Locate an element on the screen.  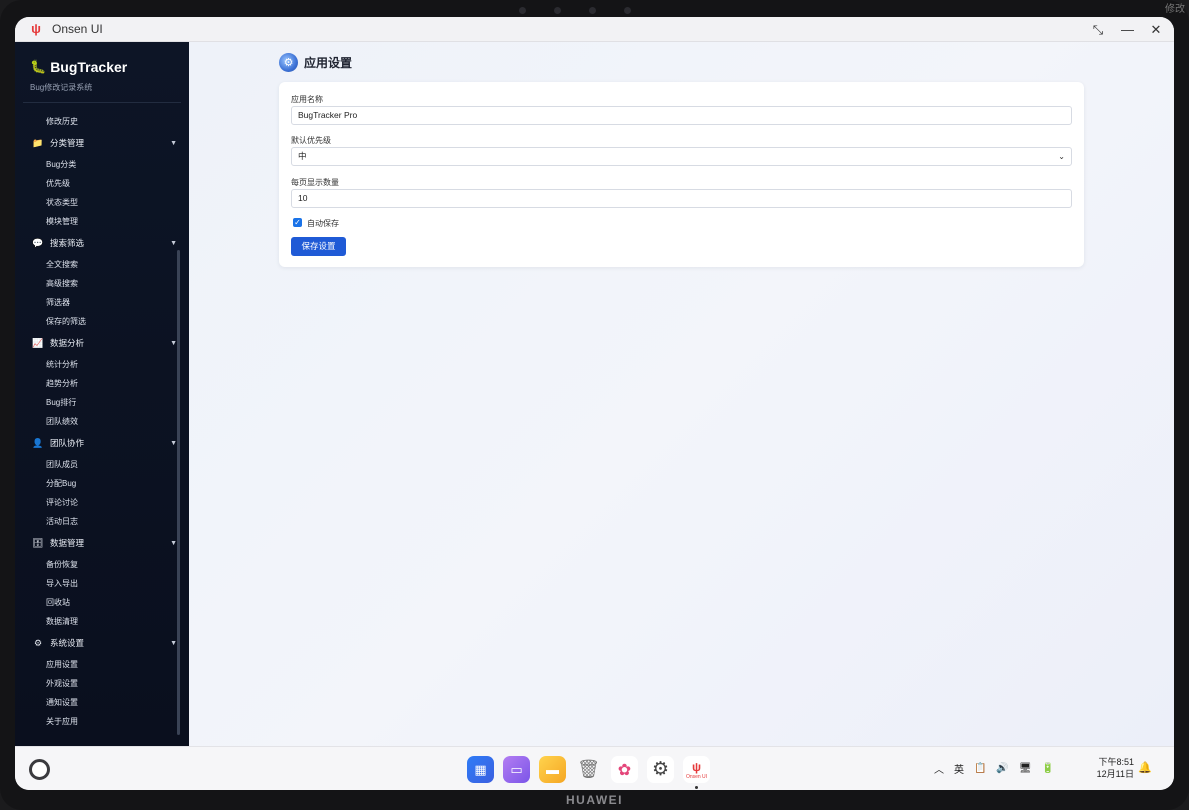
app-name-input: BugTracker Pro is located at coordinates (681, 115).